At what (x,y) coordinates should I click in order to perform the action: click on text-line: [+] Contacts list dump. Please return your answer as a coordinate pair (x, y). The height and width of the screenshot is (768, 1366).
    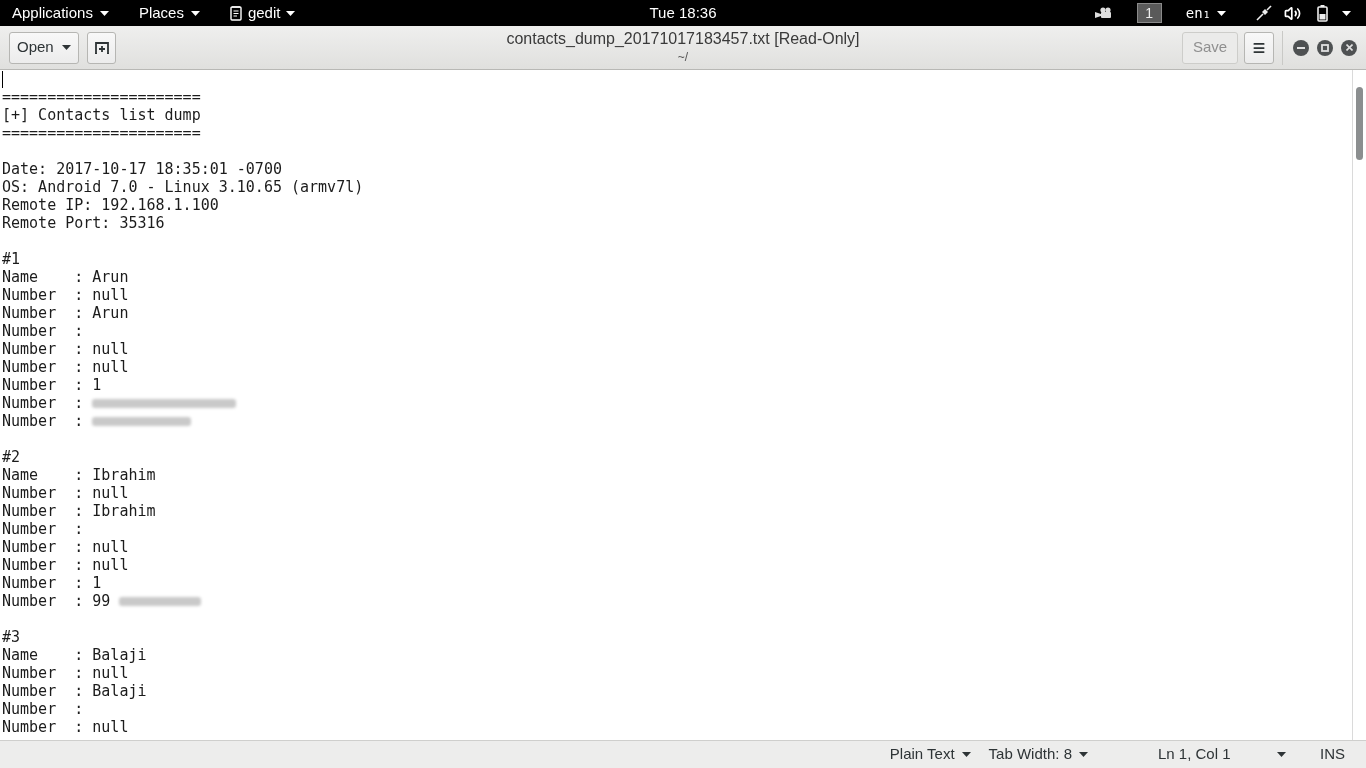
    Looking at the image, I should click on (101, 115).